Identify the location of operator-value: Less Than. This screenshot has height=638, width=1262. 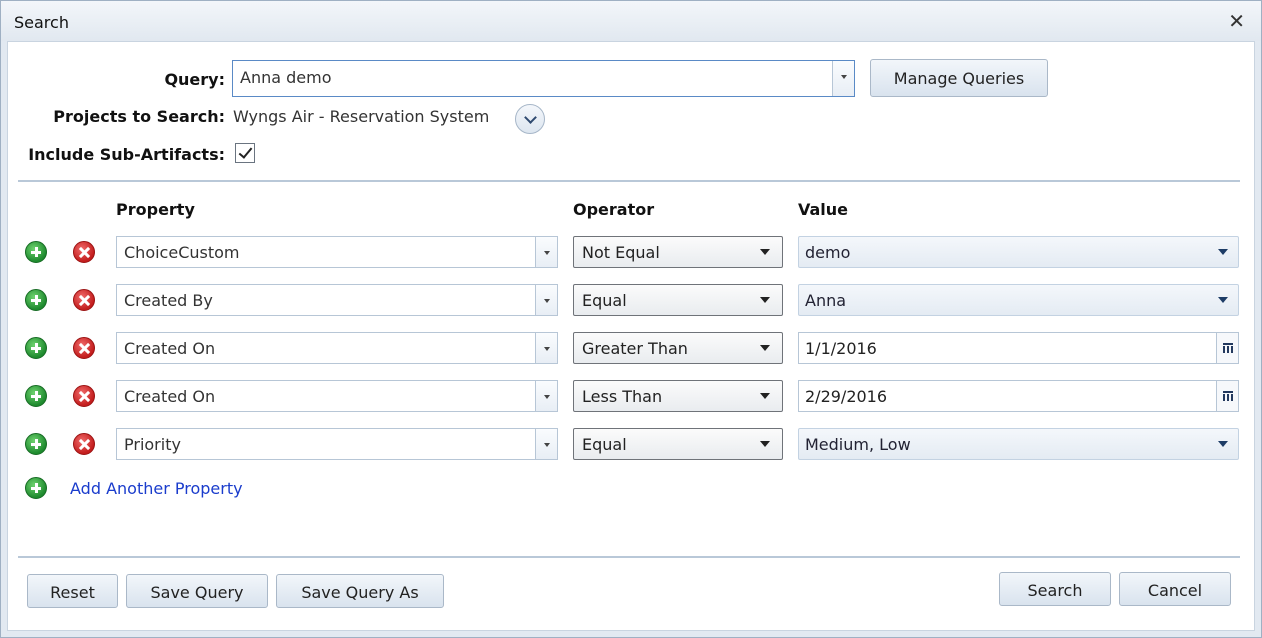
(622, 396).